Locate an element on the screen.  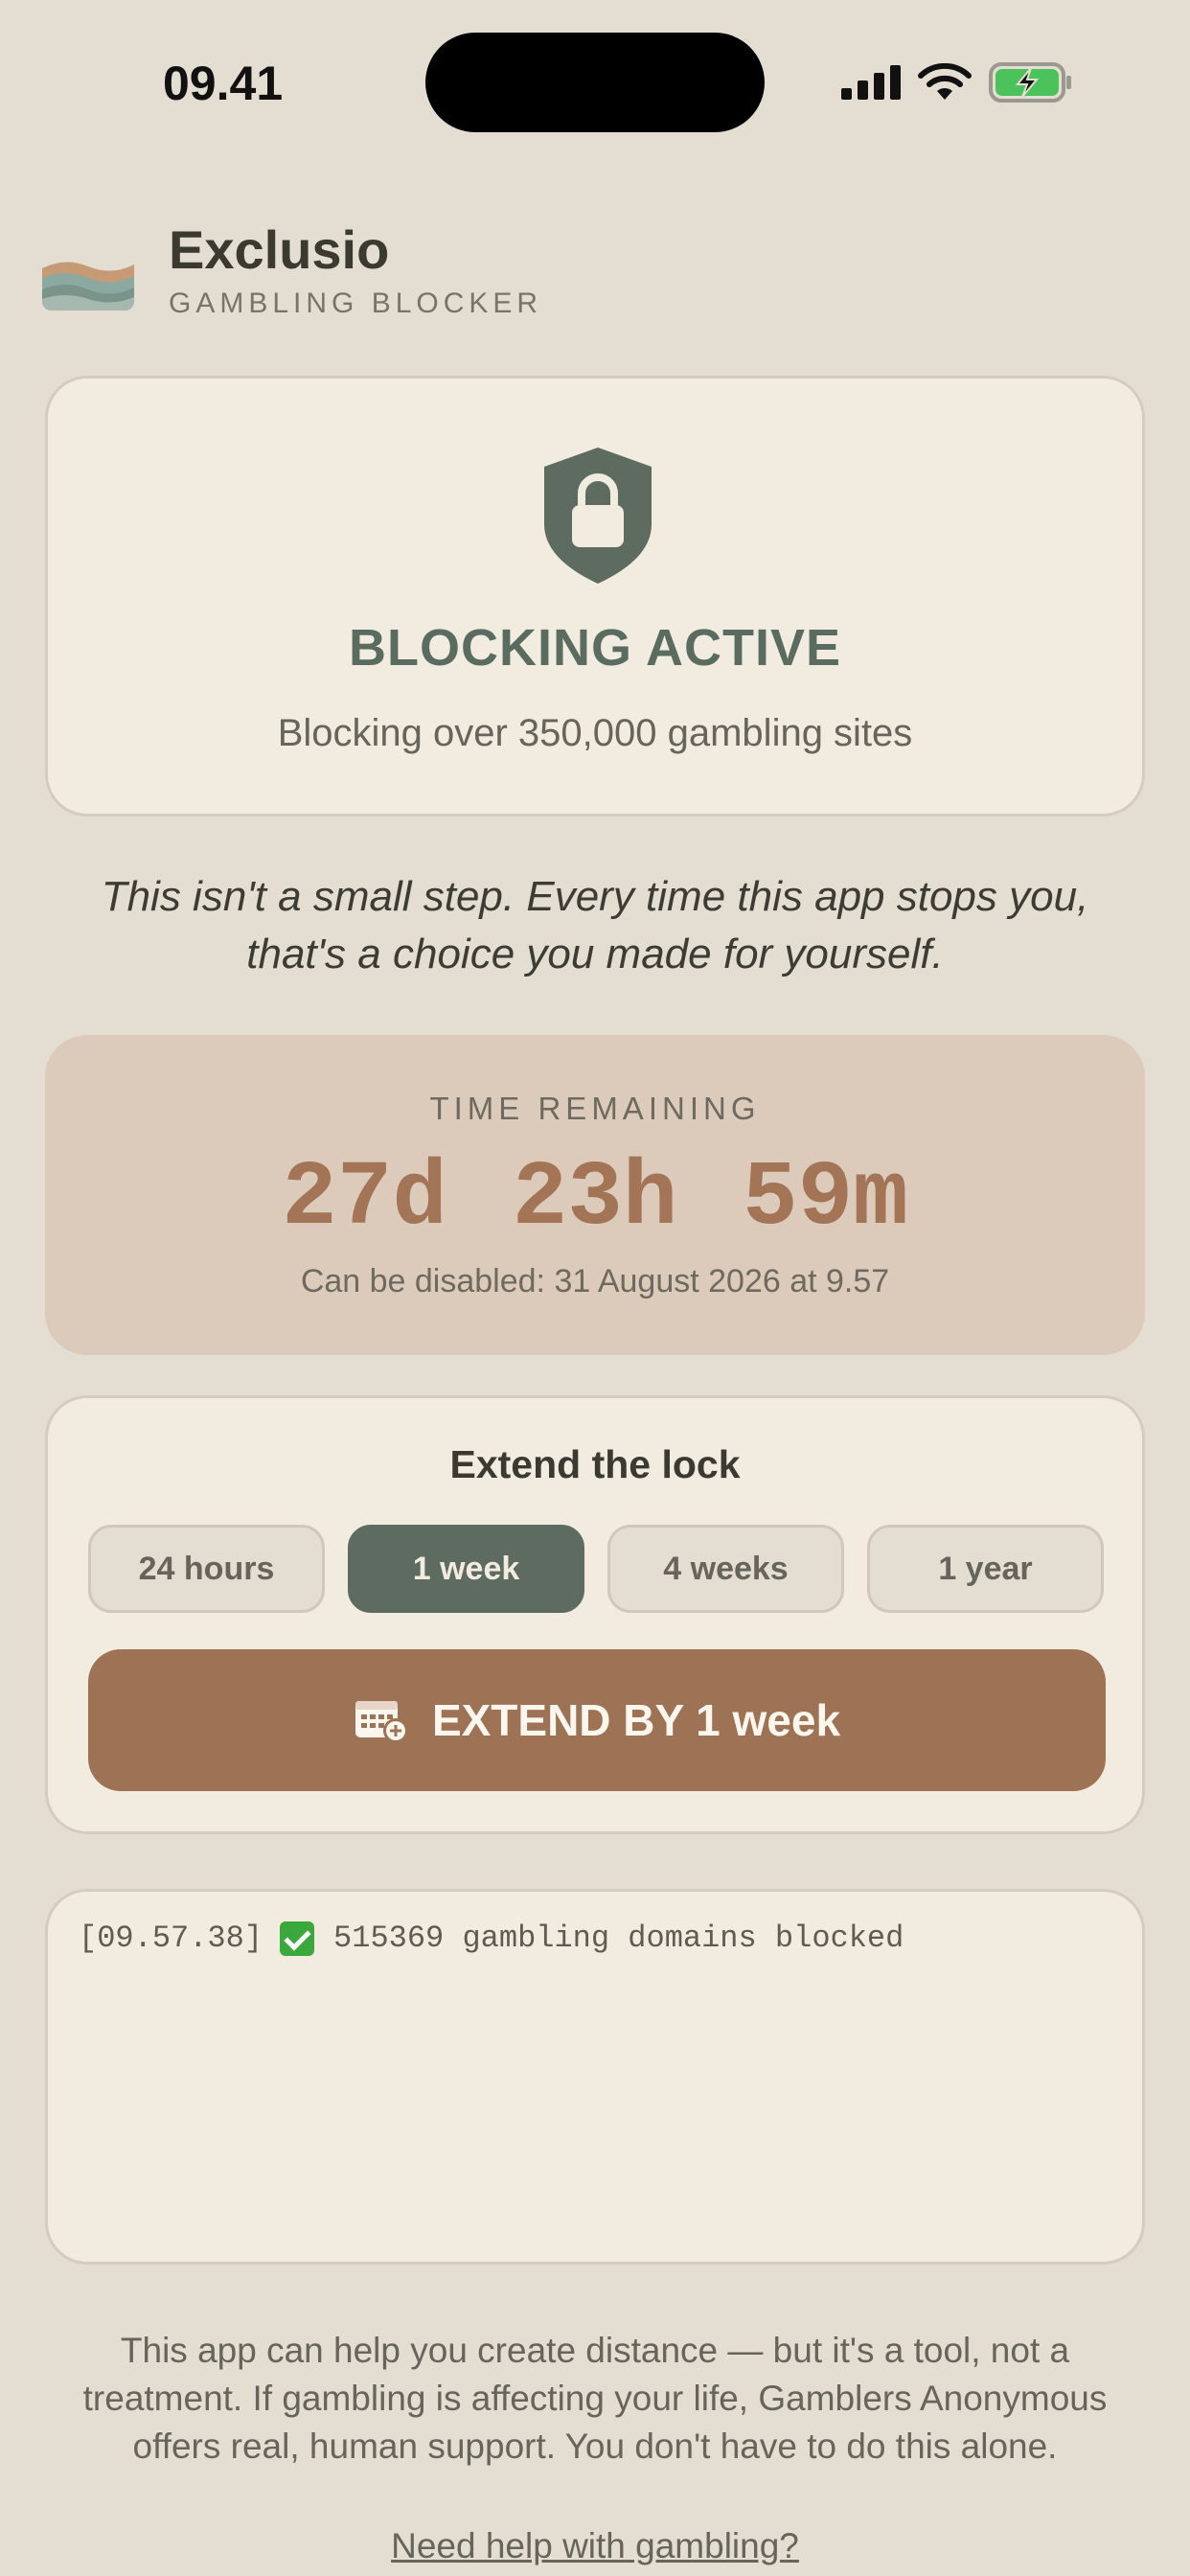
app-title: Exclusio is located at coordinates (279, 249).